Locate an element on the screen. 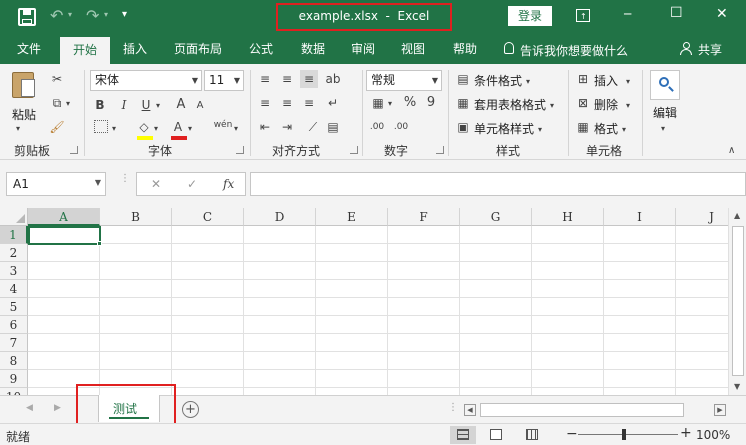 The width and height of the screenshot is (746, 445). align-middle-icon: ≡ is located at coordinates (287, 79).